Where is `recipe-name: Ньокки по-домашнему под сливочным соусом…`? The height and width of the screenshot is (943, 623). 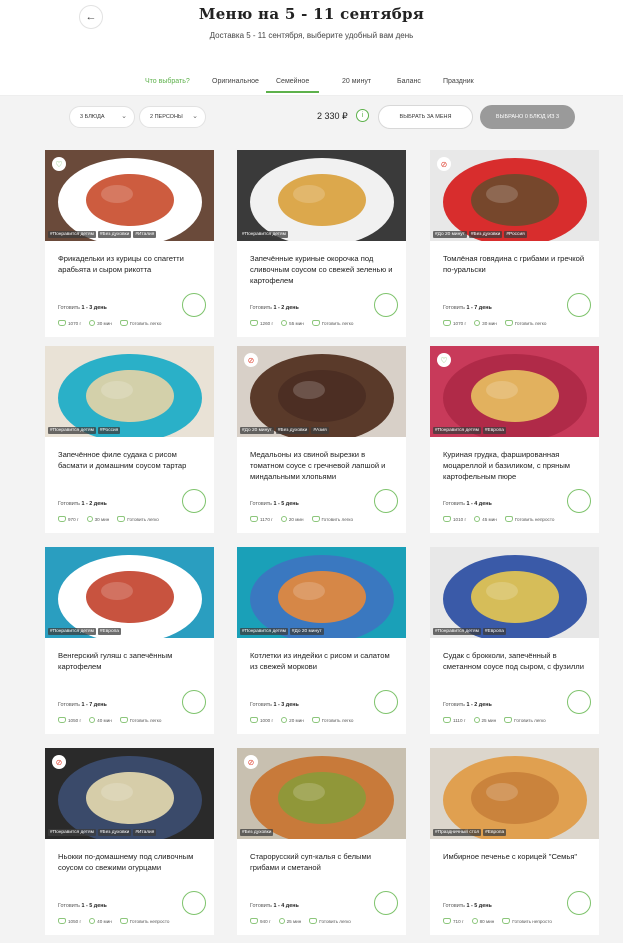 recipe-name: Ньокки по-домашнему под сливочным соусом… is located at coordinates (130, 862).